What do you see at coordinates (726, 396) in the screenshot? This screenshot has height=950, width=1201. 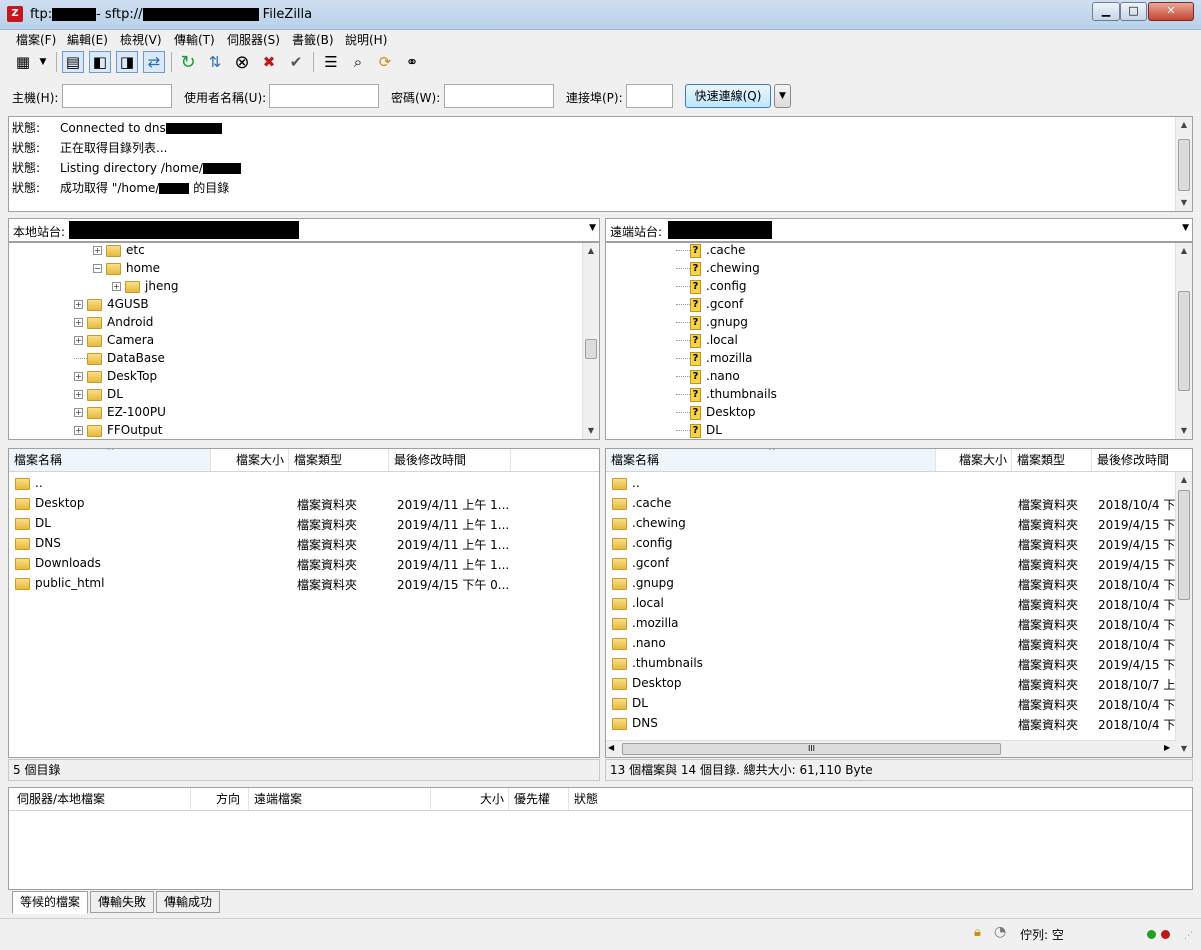 I see `tree-item: ? .thumbnails` at bounding box center [726, 396].